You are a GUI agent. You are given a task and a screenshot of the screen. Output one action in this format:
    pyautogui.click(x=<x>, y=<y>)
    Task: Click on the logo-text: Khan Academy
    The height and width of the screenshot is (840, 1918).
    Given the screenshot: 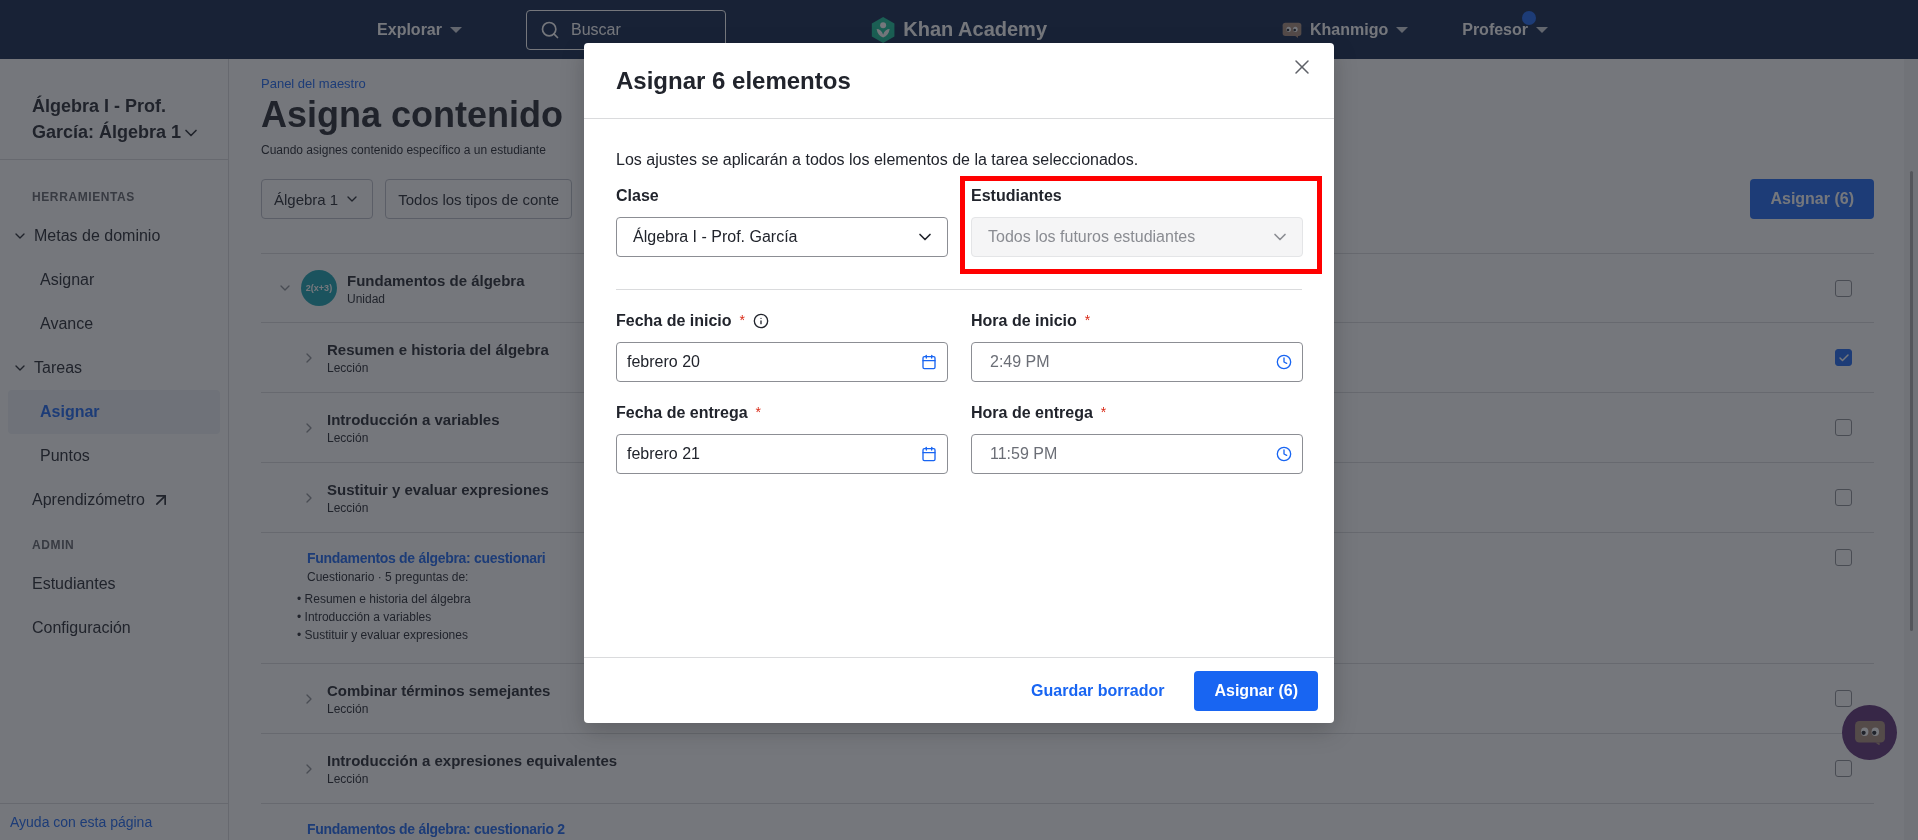 What is the action you would take?
    pyautogui.click(x=975, y=29)
    